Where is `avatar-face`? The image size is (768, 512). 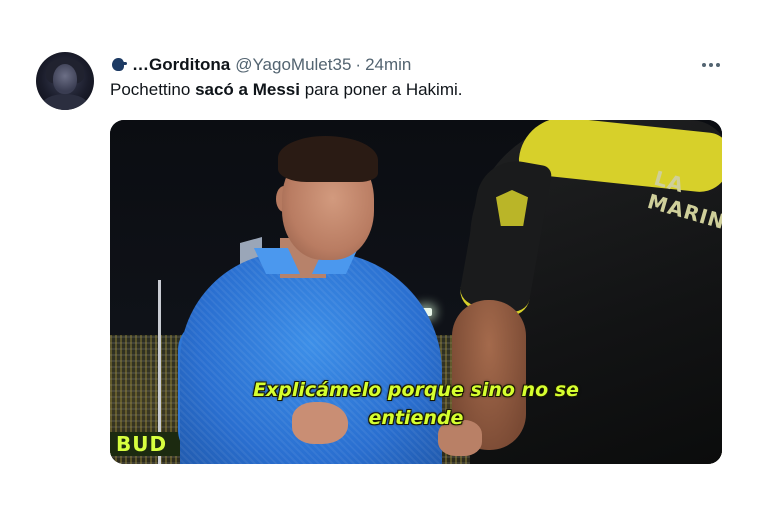
avatar-face is located at coordinates (65, 79).